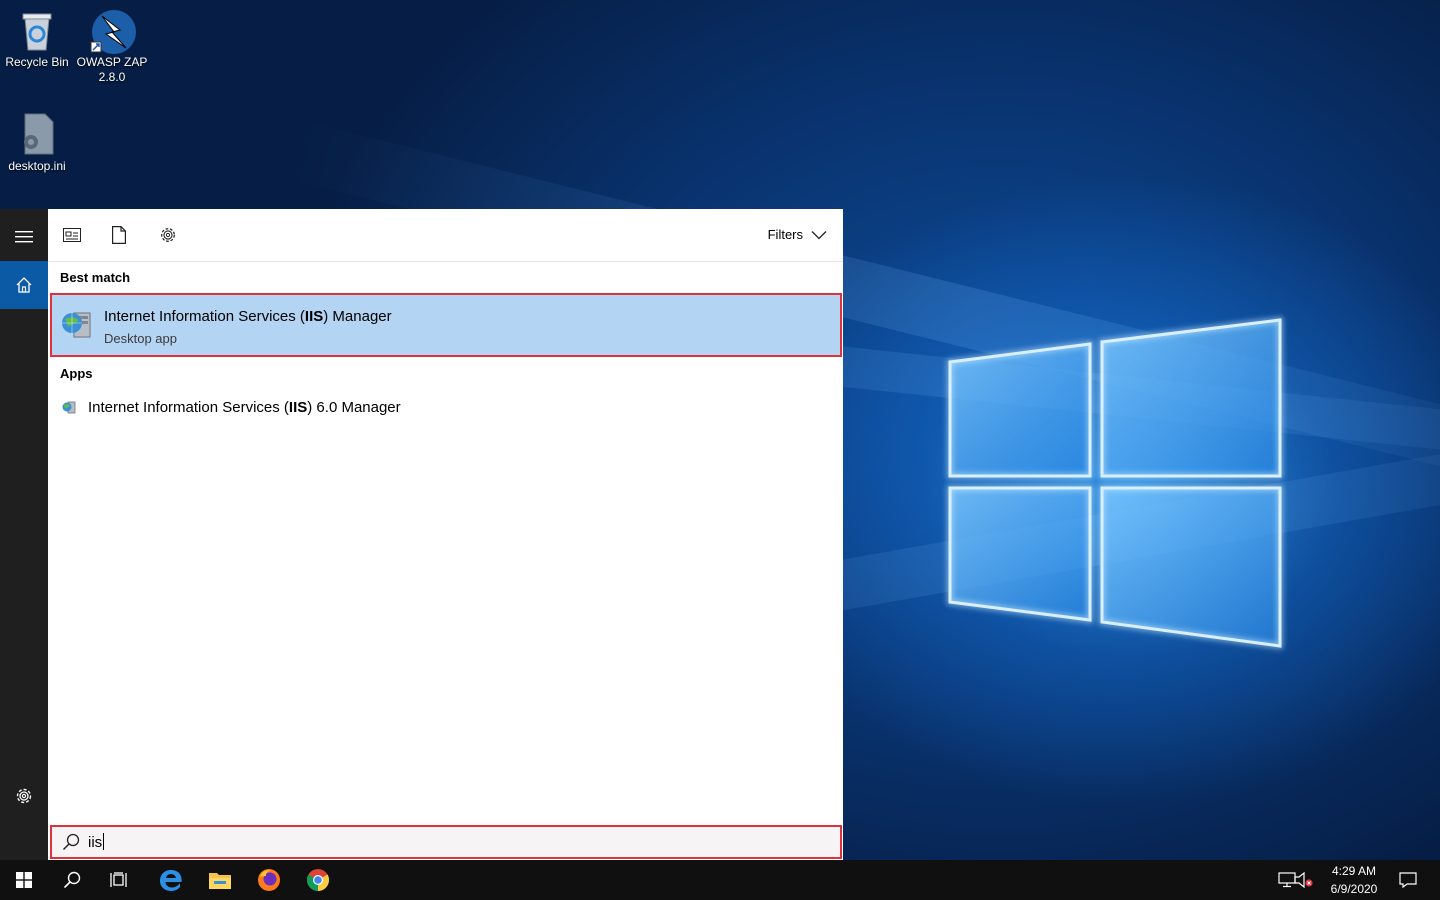 The image size is (1440, 900). I want to click on file-explorer-icon, so click(220, 881).